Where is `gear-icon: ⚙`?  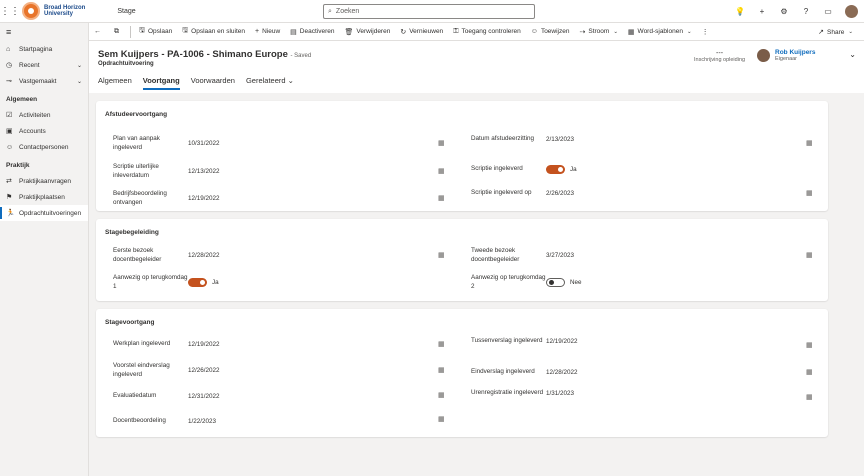
gear-icon: ⚙ is located at coordinates (784, 11).